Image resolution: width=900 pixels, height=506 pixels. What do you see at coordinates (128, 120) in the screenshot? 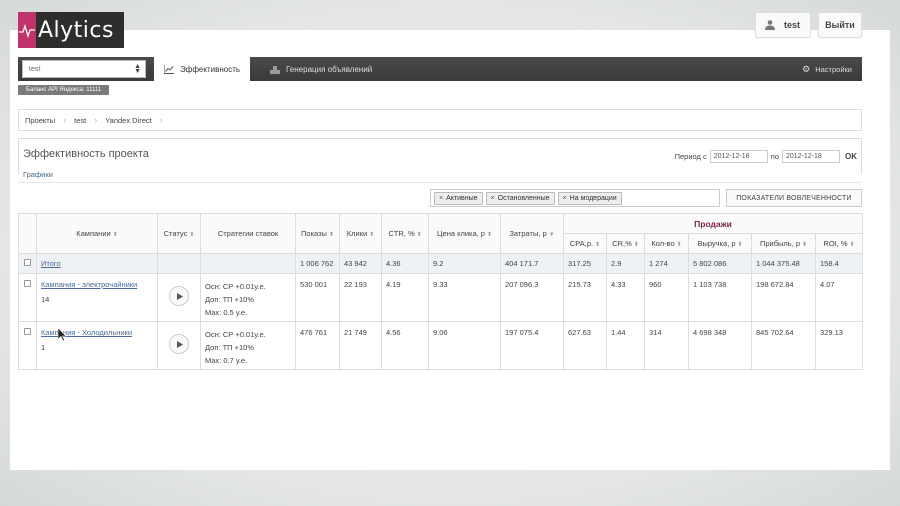
I see `breadcrumb-item: Yandex Direct` at bounding box center [128, 120].